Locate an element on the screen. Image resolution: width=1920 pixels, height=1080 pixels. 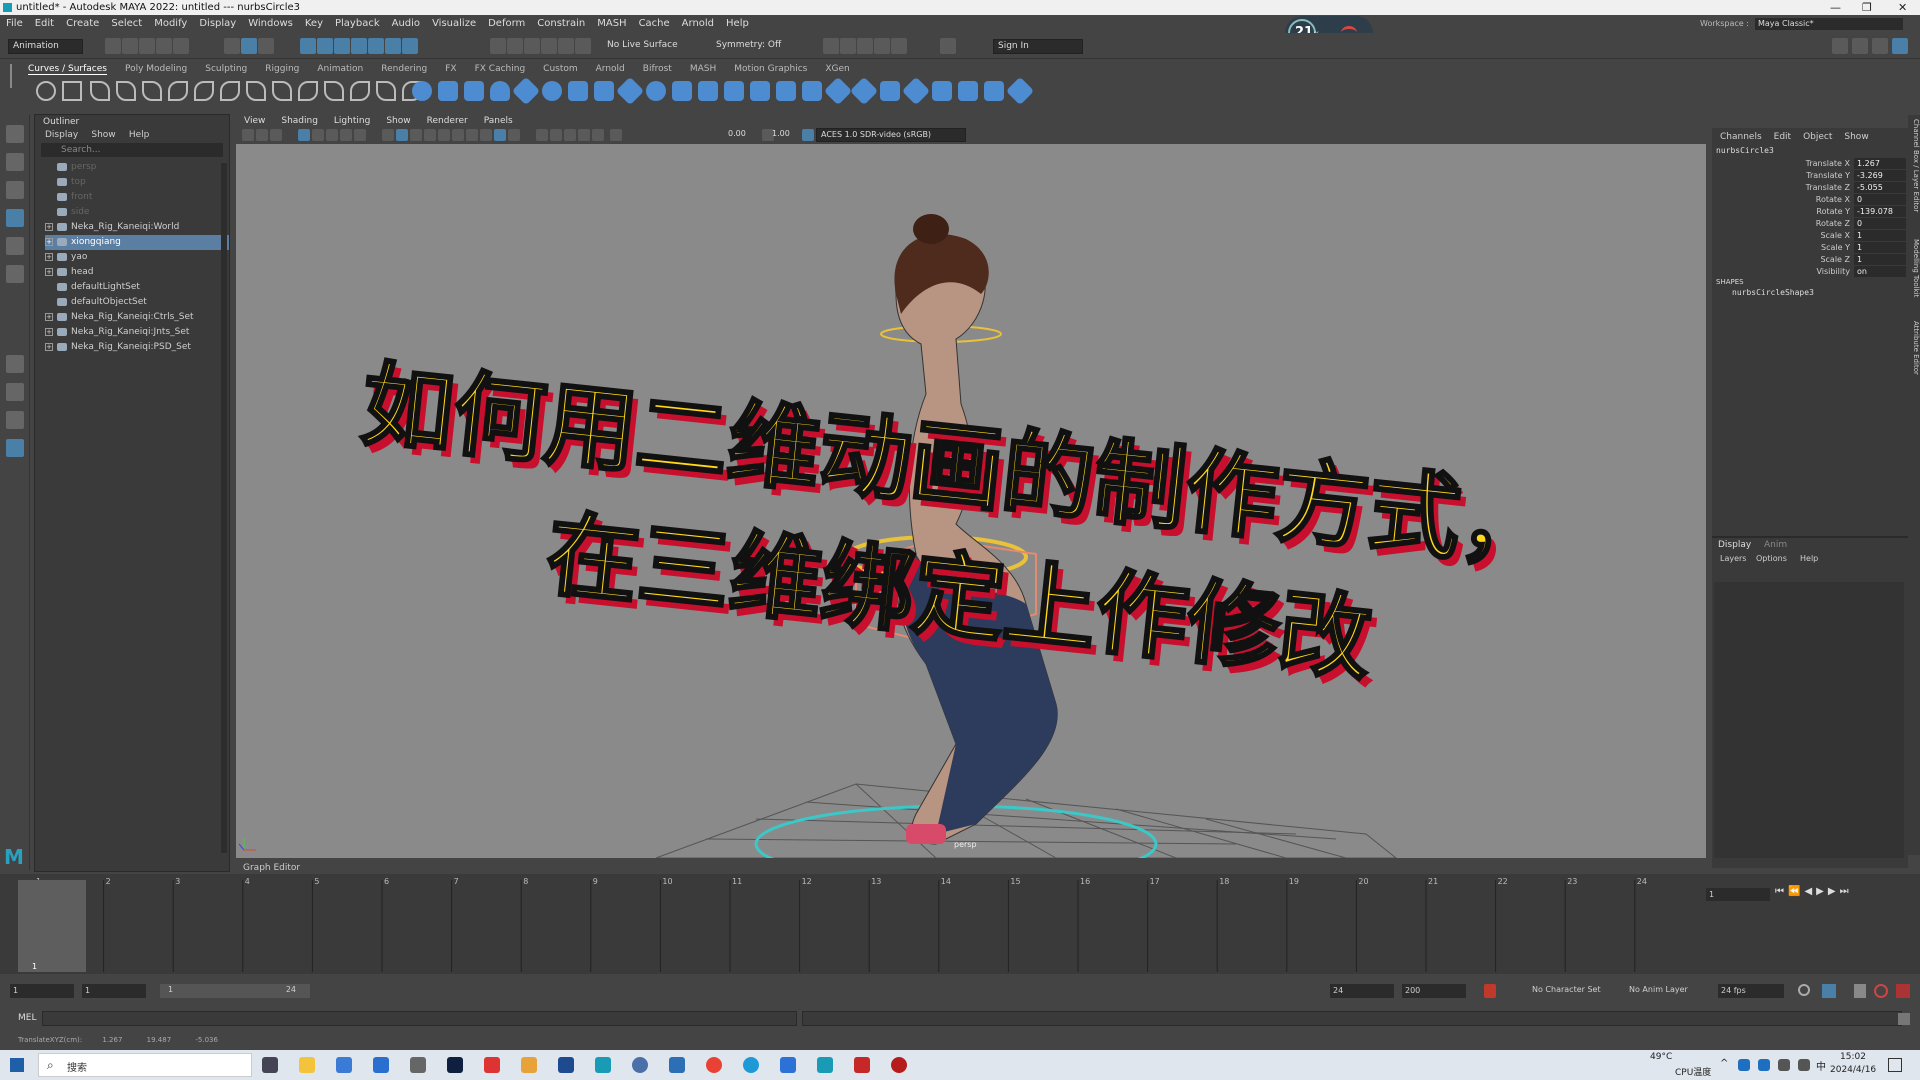
select-hierarchy-icon is located at coordinates (232, 46).